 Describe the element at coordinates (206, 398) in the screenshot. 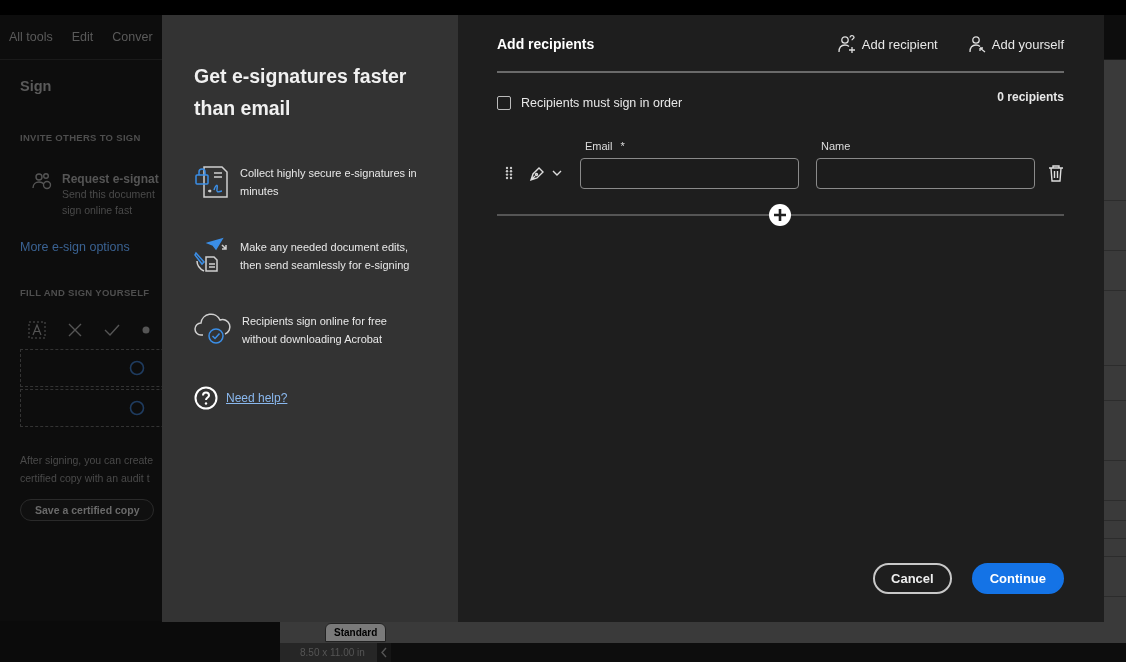

I see `help-icon` at that location.